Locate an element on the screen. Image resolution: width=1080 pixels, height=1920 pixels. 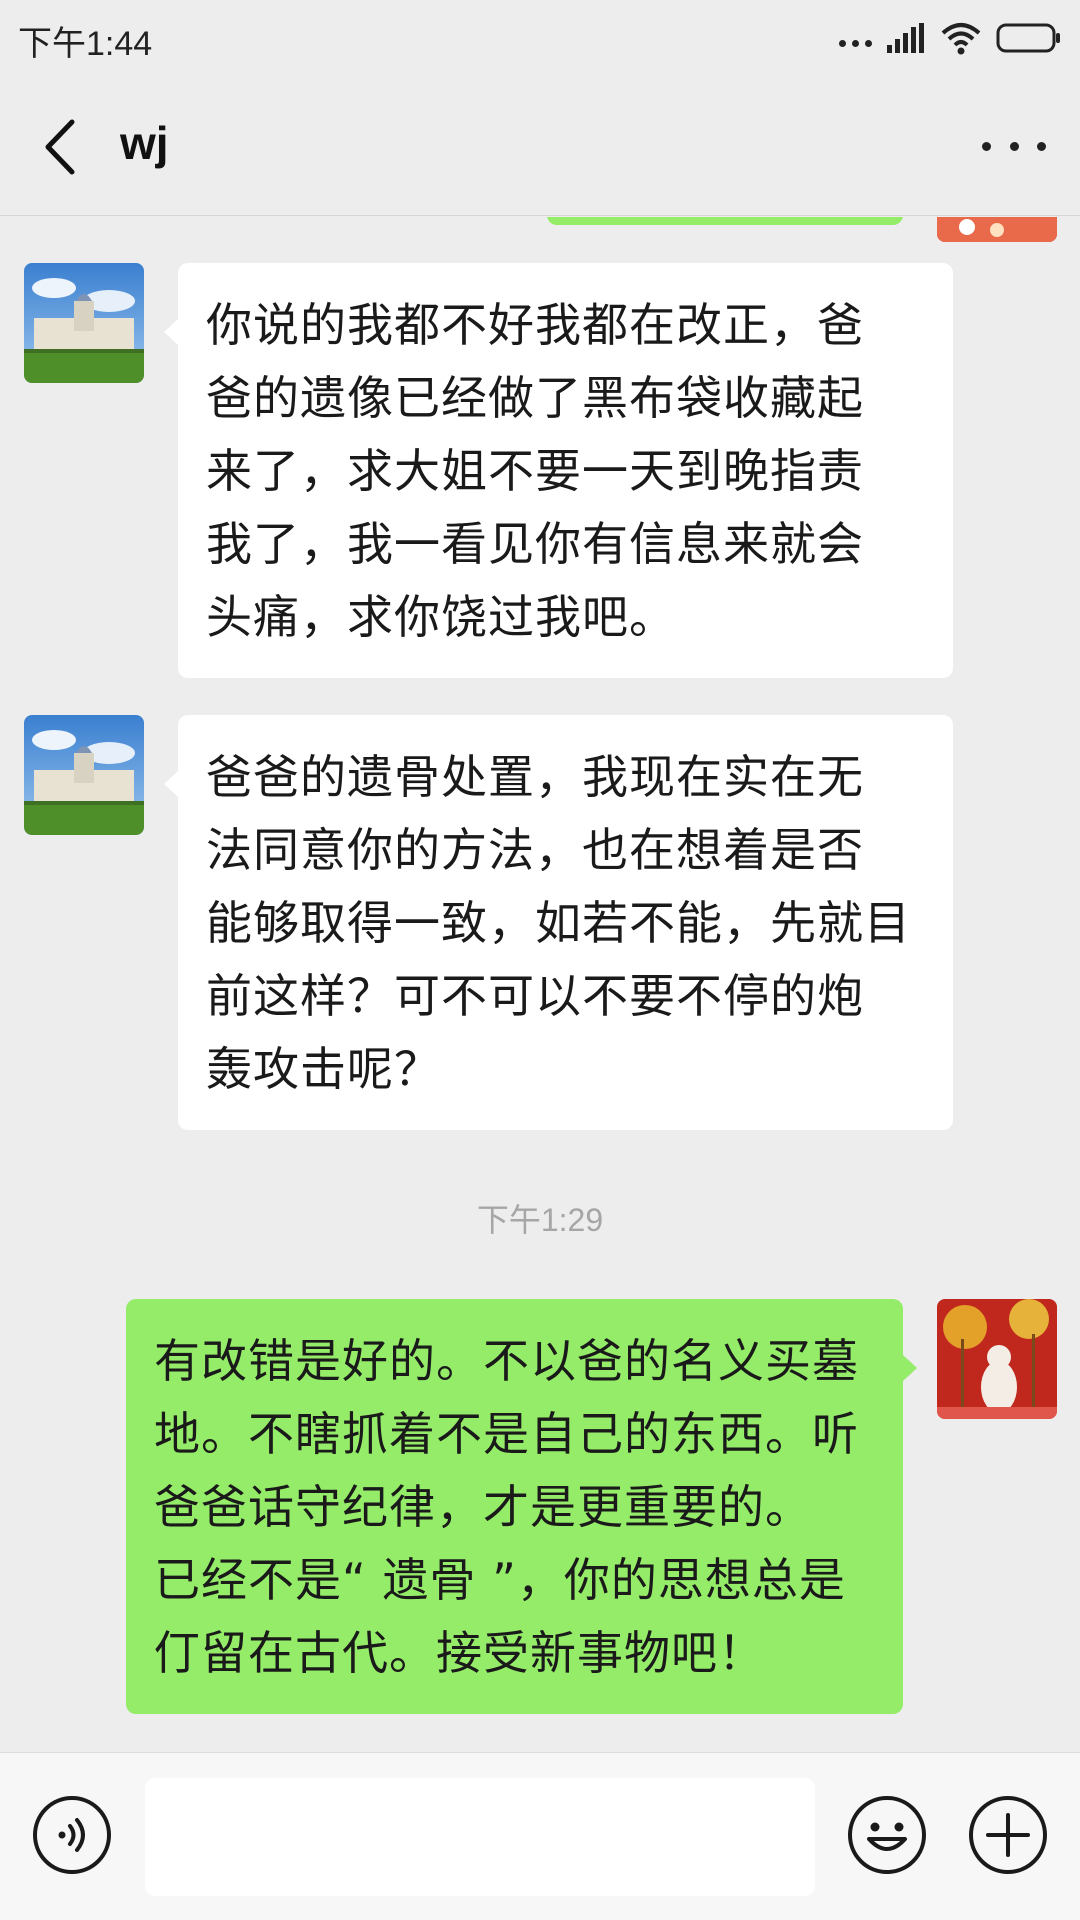
message-line: 有改错是好的。不以爸的名义买墓 is located at coordinates (506, 1361).